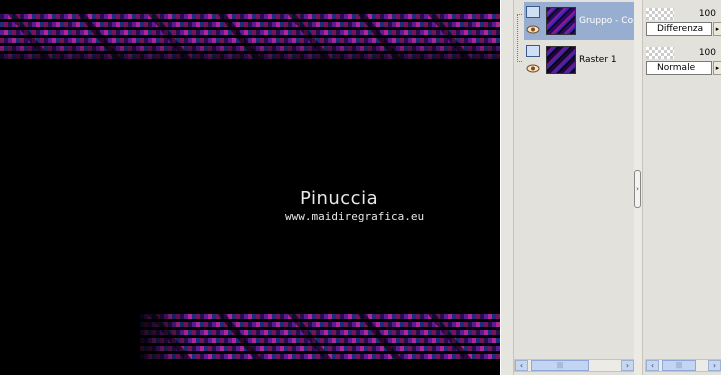  I want to click on properties-horizontal-scrollbar: ‹ ||| ›, so click(683, 365).